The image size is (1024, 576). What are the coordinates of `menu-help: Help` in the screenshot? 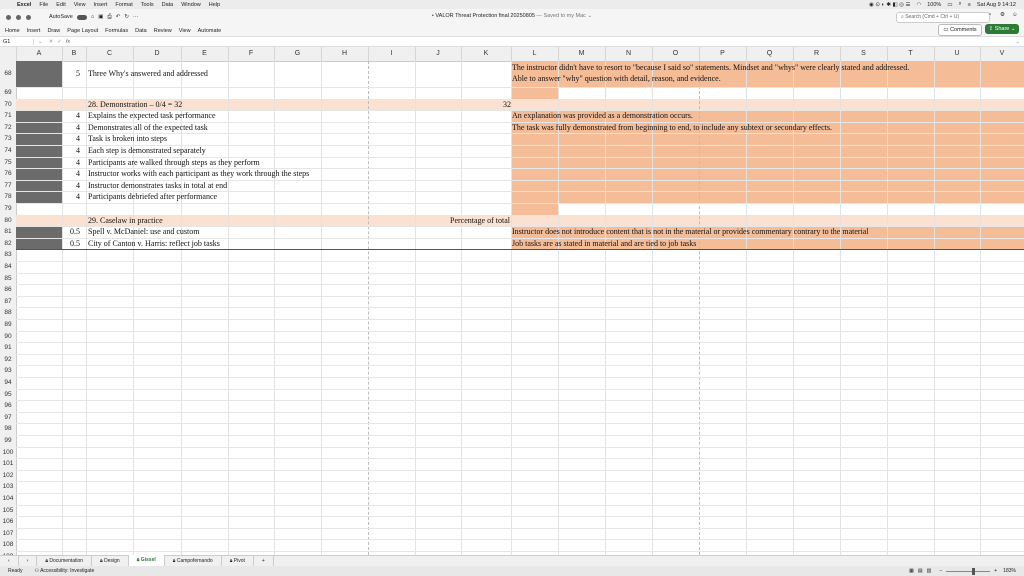 It's located at (214, 5).